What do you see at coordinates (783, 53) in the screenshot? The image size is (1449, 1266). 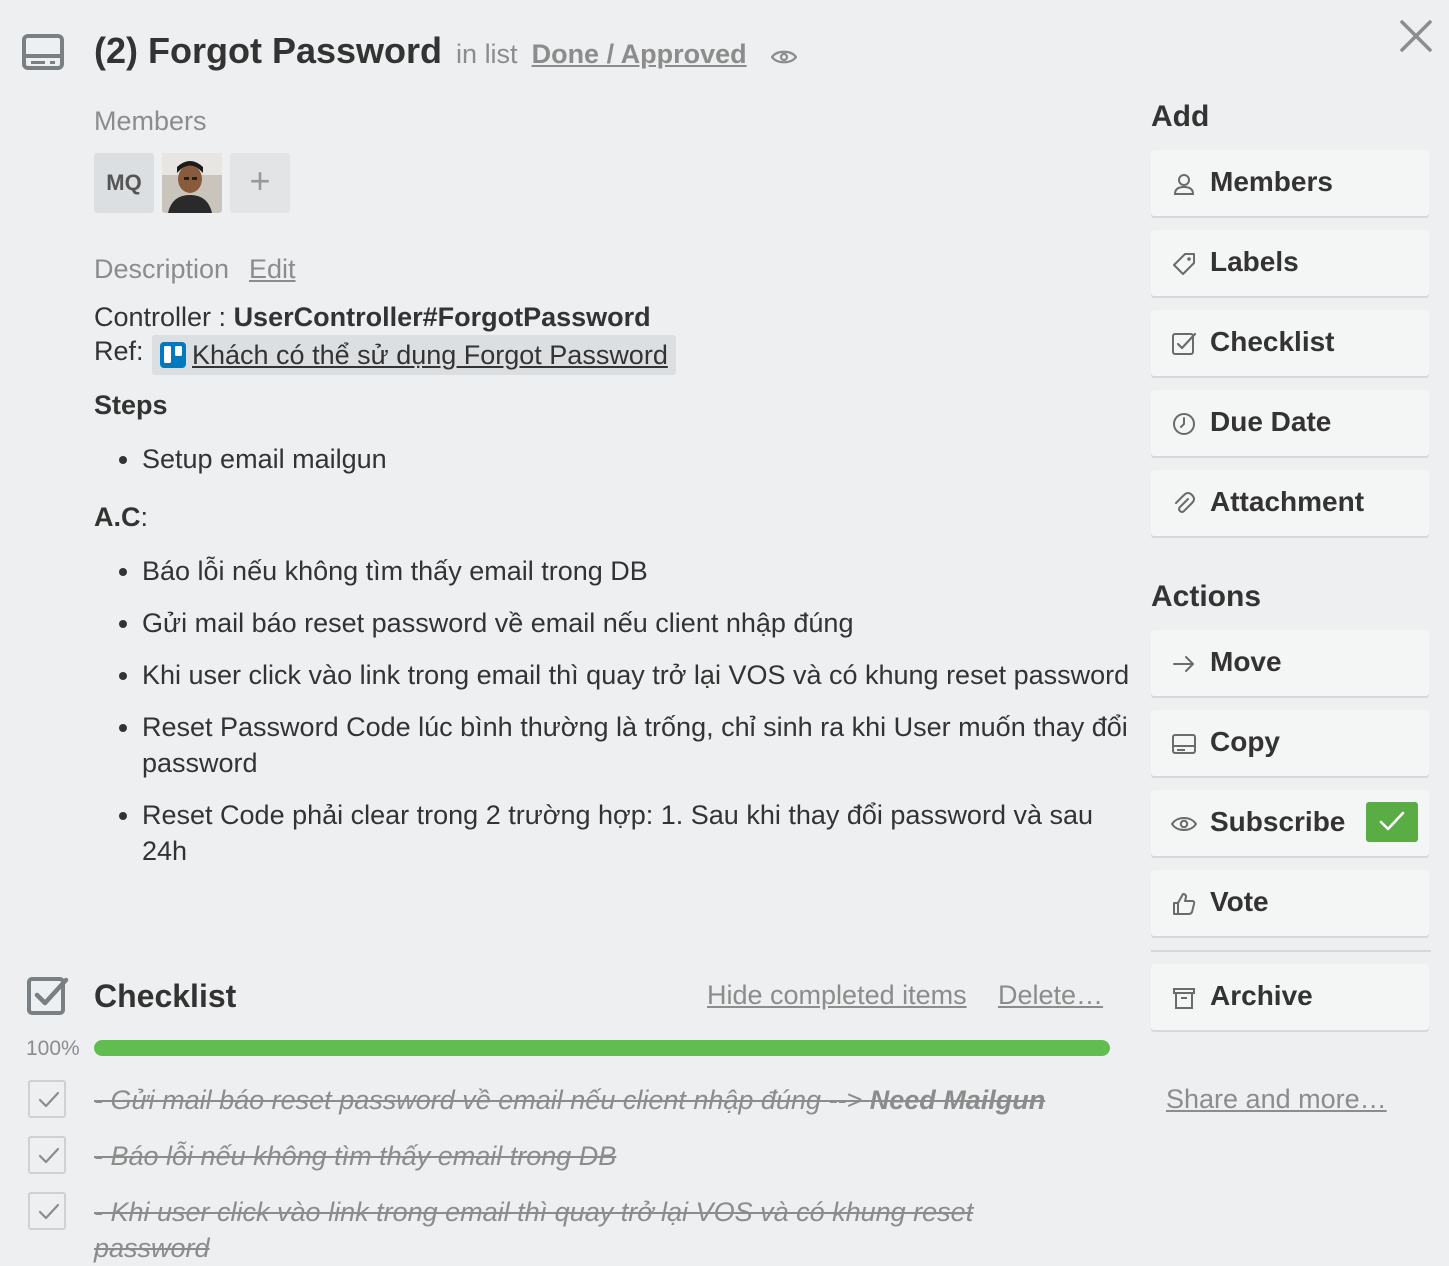 I see `watch-eye-icon` at bounding box center [783, 53].